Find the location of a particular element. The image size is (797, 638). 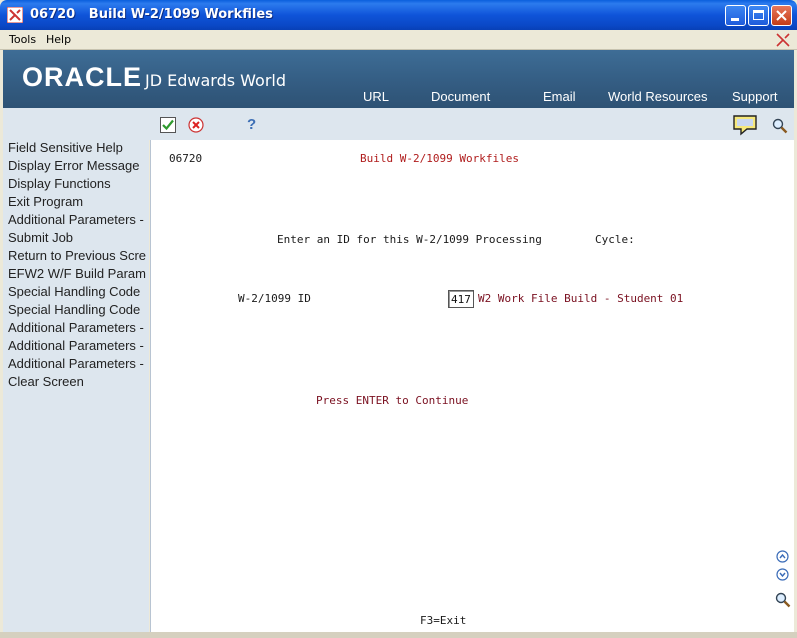

id-label: W-2/1099 ID is located at coordinates (274, 298).